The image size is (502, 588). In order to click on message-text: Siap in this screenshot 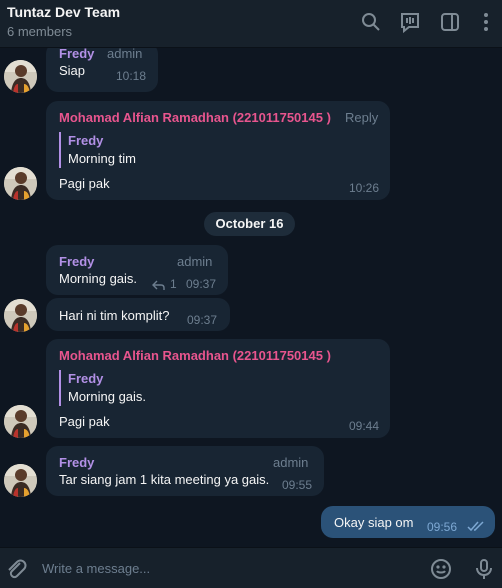, I will do `click(72, 70)`.